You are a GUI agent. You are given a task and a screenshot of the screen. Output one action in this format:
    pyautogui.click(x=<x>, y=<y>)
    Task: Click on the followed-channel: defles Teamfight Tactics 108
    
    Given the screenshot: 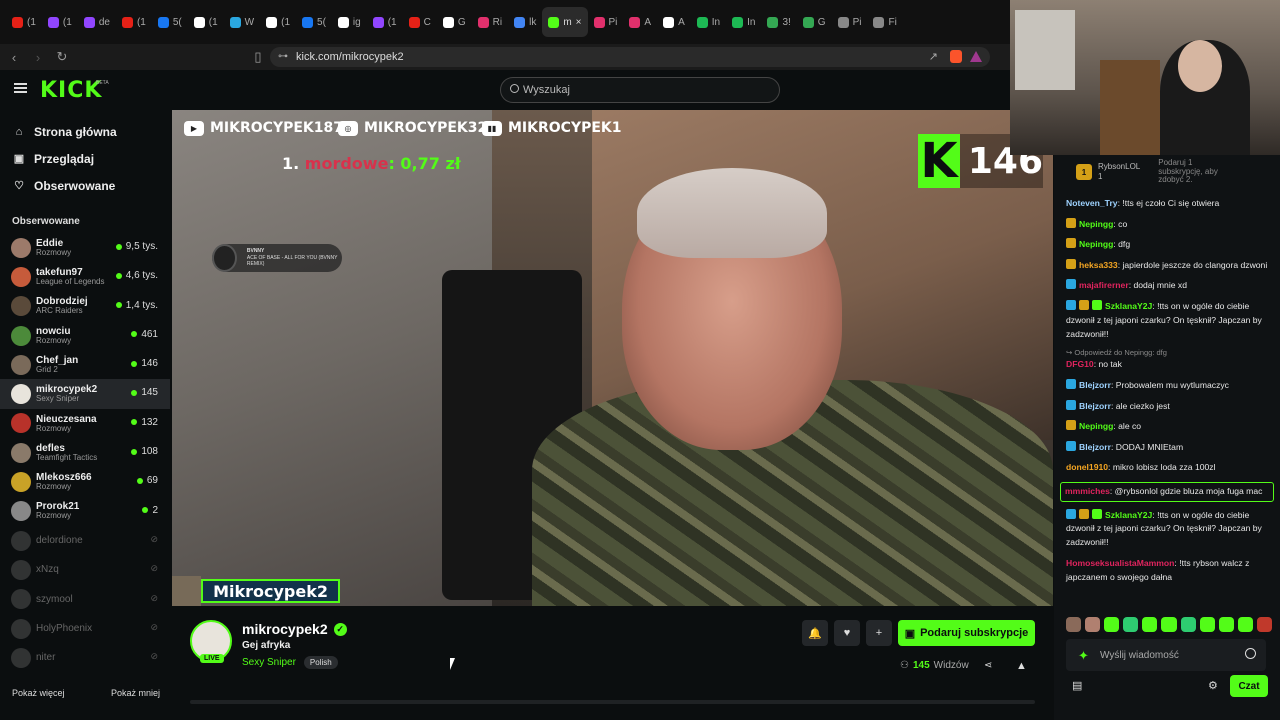 What is the action you would take?
    pyautogui.click(x=85, y=452)
    